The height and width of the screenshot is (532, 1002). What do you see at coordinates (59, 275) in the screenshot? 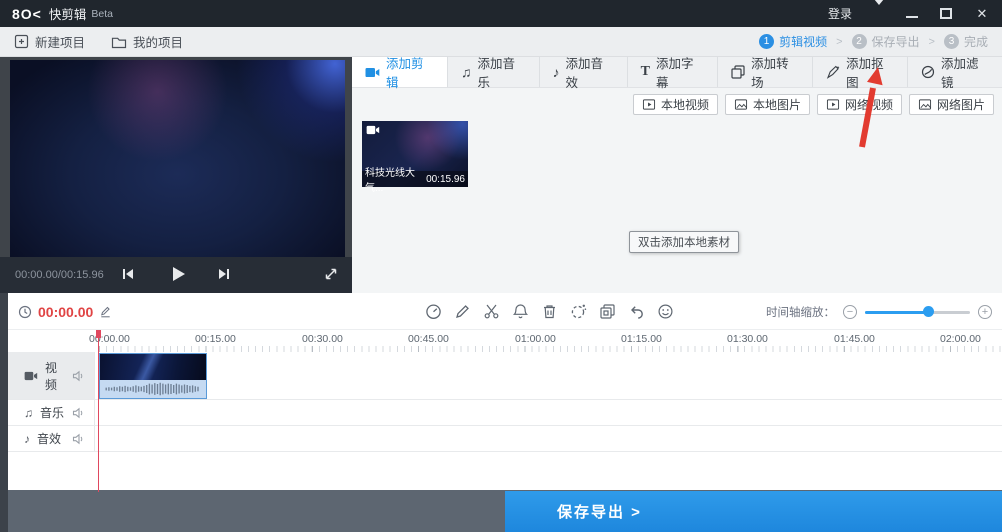
I see `playback-time: 00:00.00/00:15.96` at bounding box center [59, 275].